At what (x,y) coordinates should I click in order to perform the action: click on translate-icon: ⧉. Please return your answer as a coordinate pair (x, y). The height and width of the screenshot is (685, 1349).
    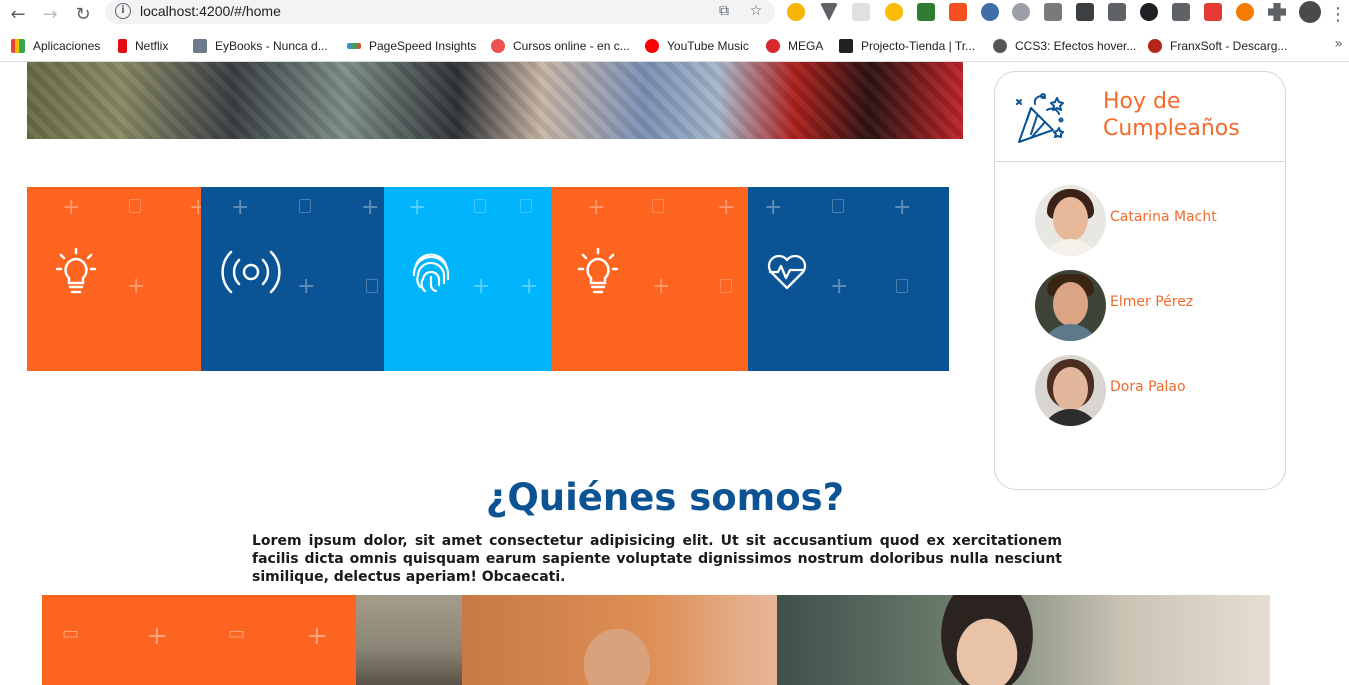
    Looking at the image, I should click on (724, 11).